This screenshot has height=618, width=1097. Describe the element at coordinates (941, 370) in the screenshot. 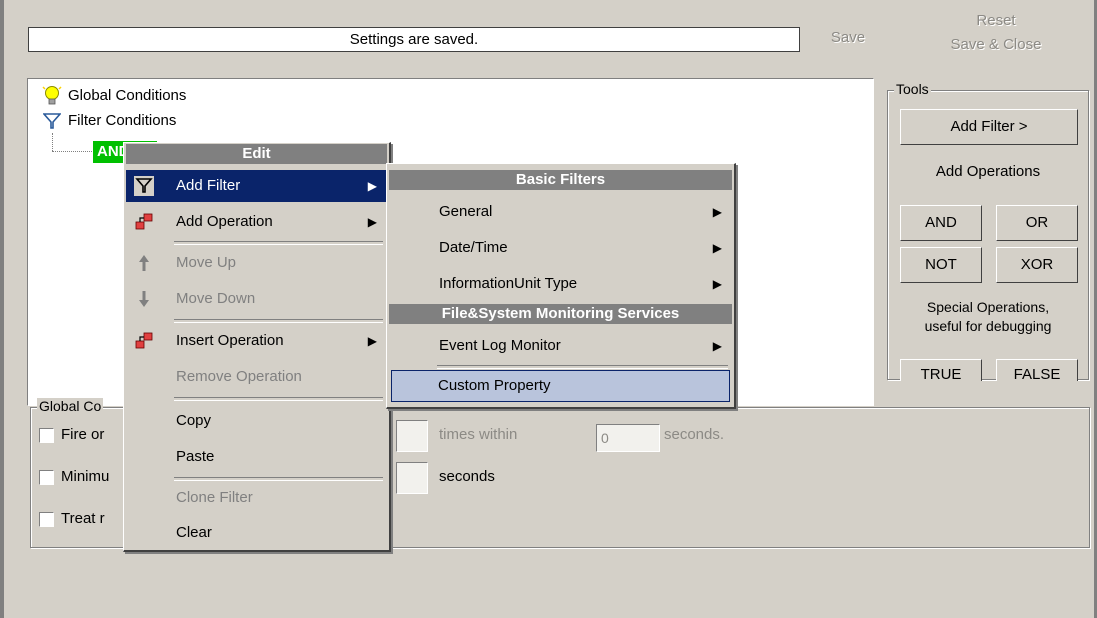

I see `true-button: TRUE` at that location.